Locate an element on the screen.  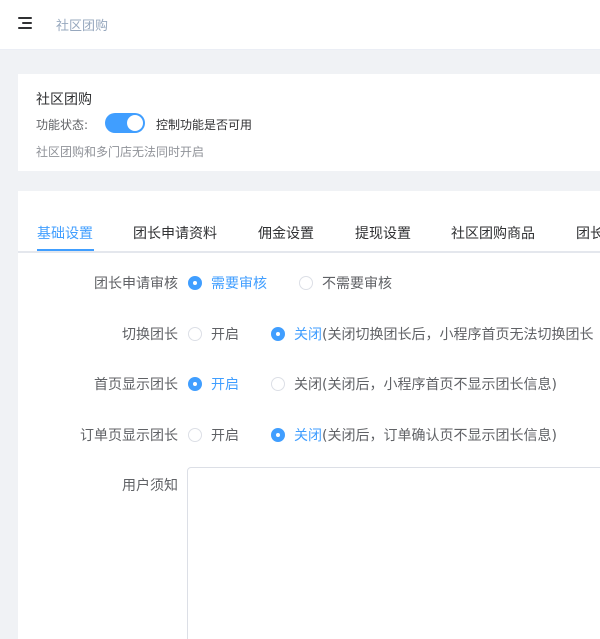
feature-title: 社区团购 is located at coordinates (64, 100).